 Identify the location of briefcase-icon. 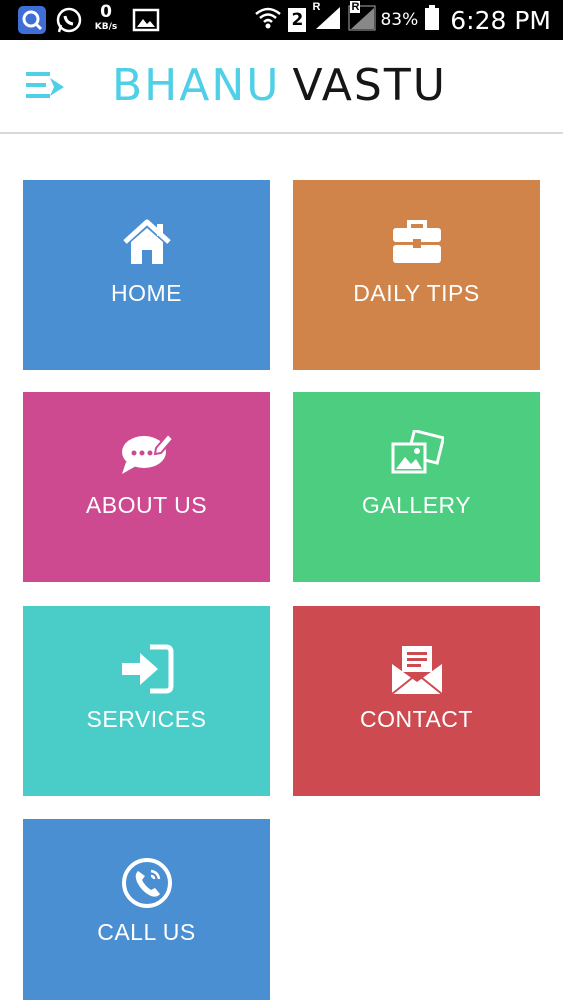
(416, 244).